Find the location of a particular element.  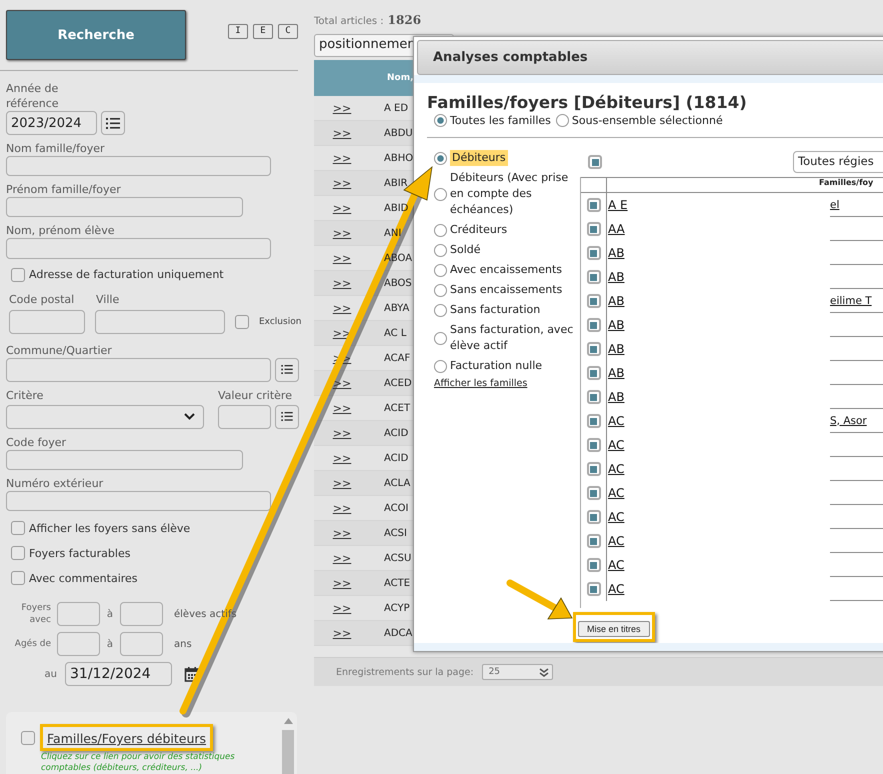

family-link: AA is located at coordinates (616, 229).